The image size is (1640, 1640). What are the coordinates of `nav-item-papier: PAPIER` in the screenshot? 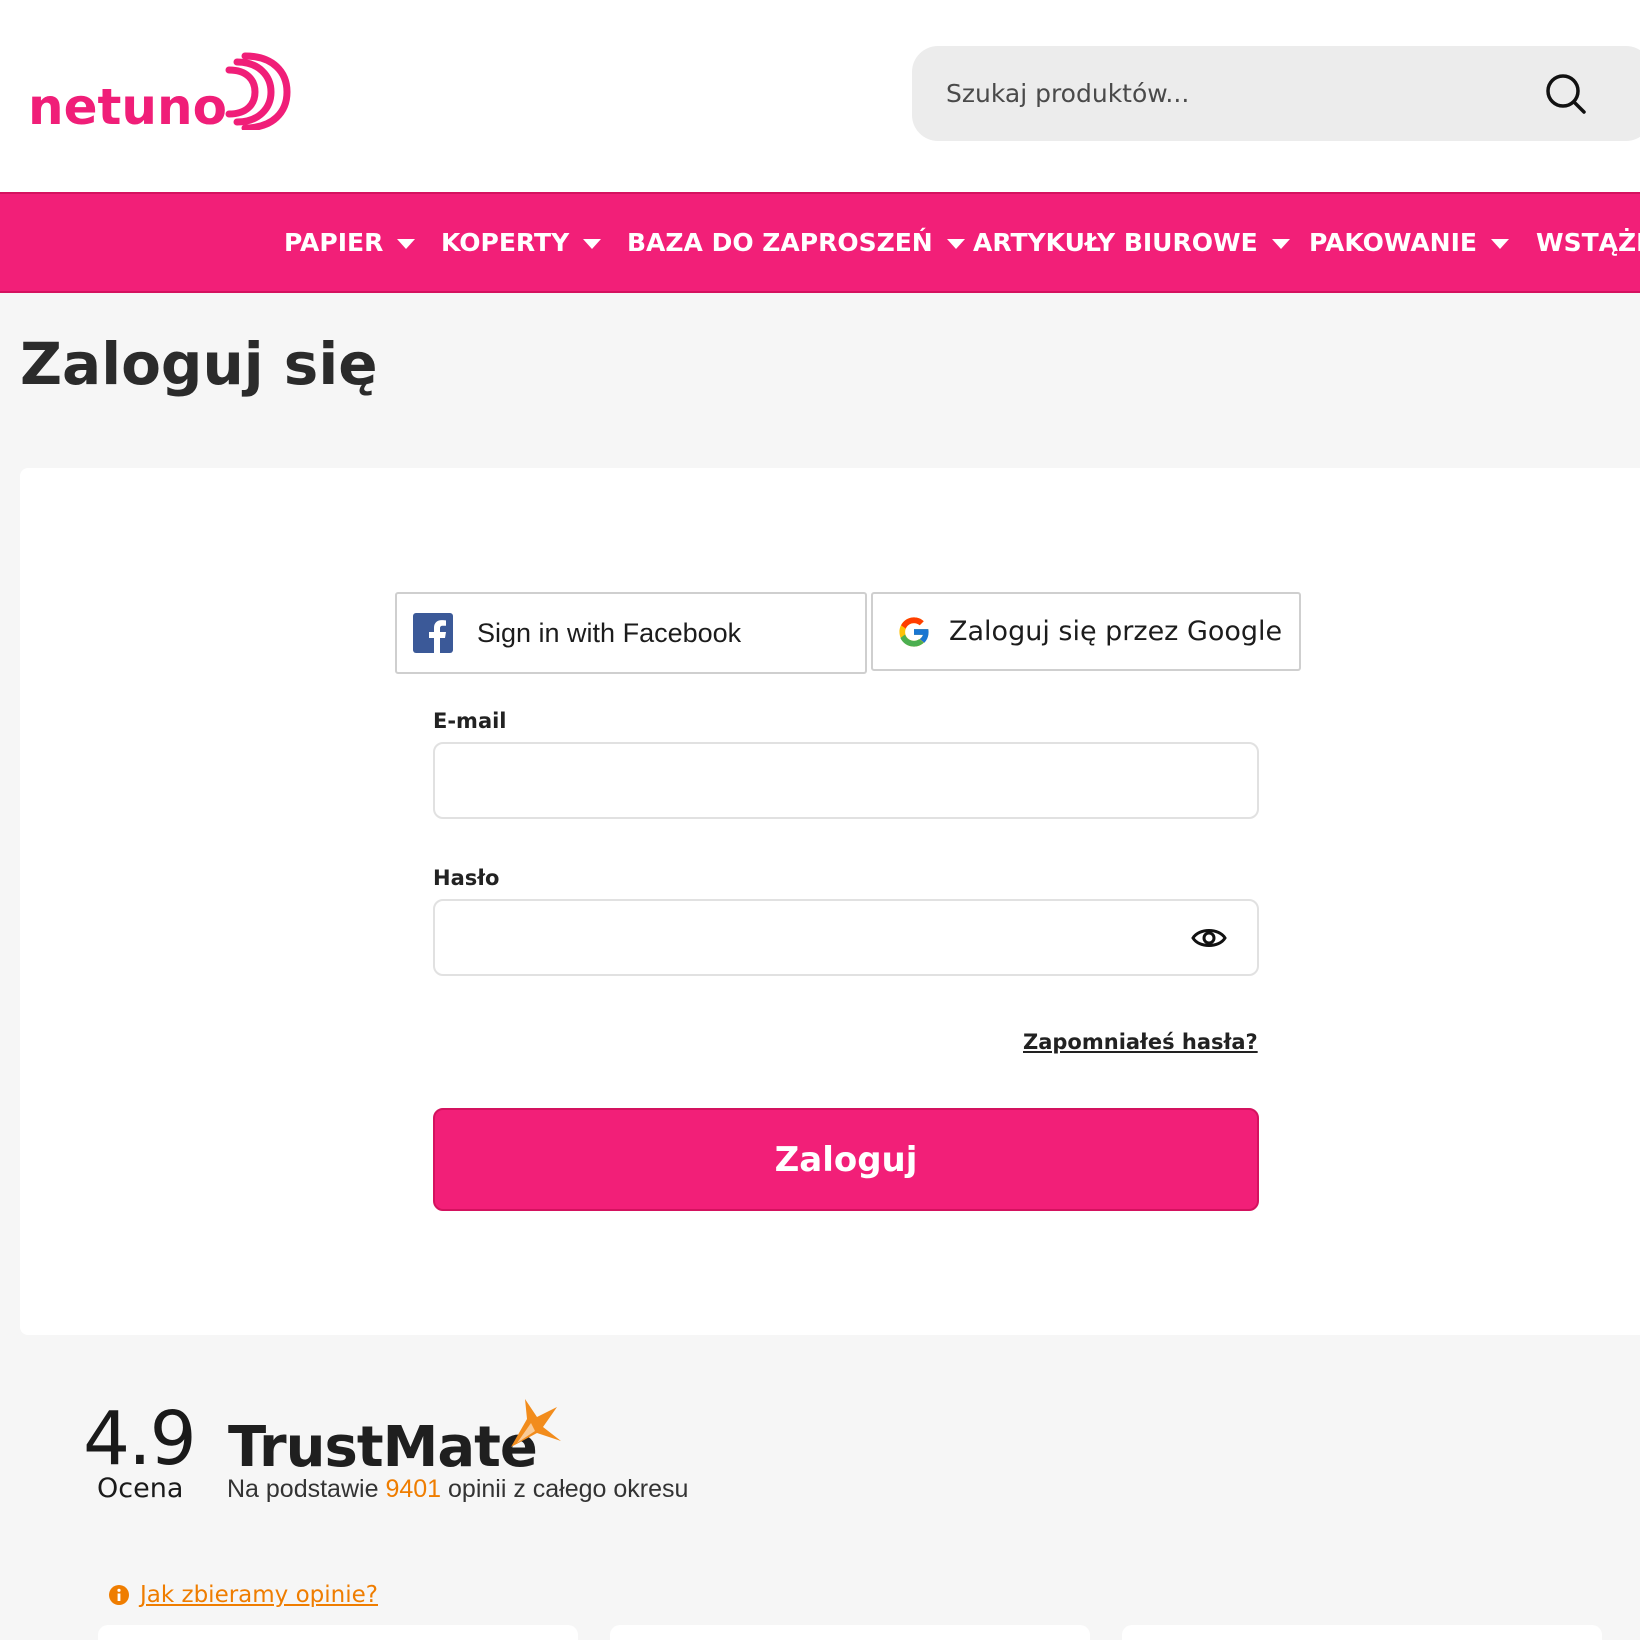 It's located at (350, 242).